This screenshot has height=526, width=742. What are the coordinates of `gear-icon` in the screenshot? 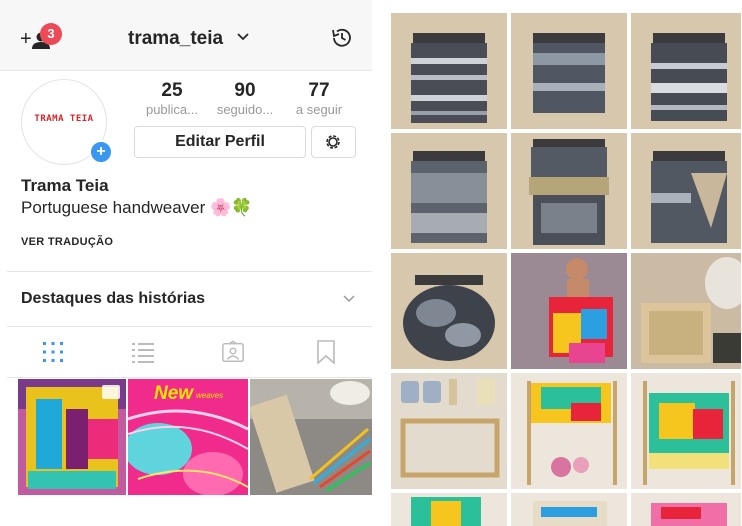 It's located at (333, 142).